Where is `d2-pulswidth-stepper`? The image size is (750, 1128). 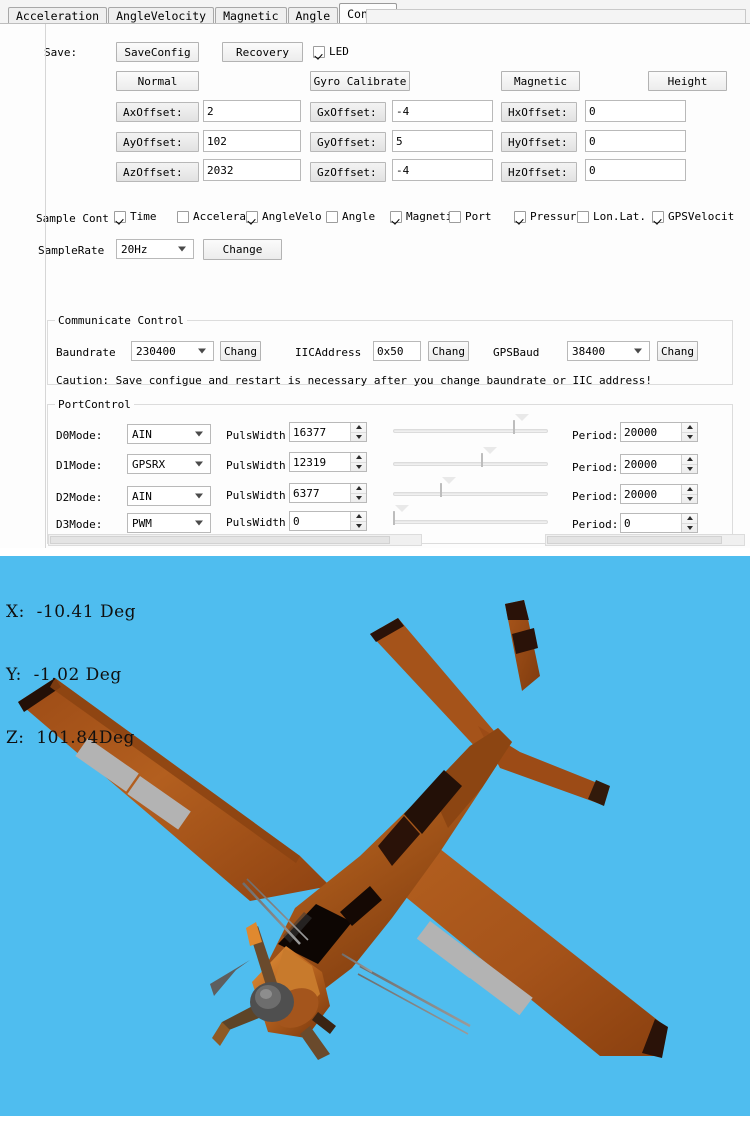 d2-pulswidth-stepper is located at coordinates (358, 493).